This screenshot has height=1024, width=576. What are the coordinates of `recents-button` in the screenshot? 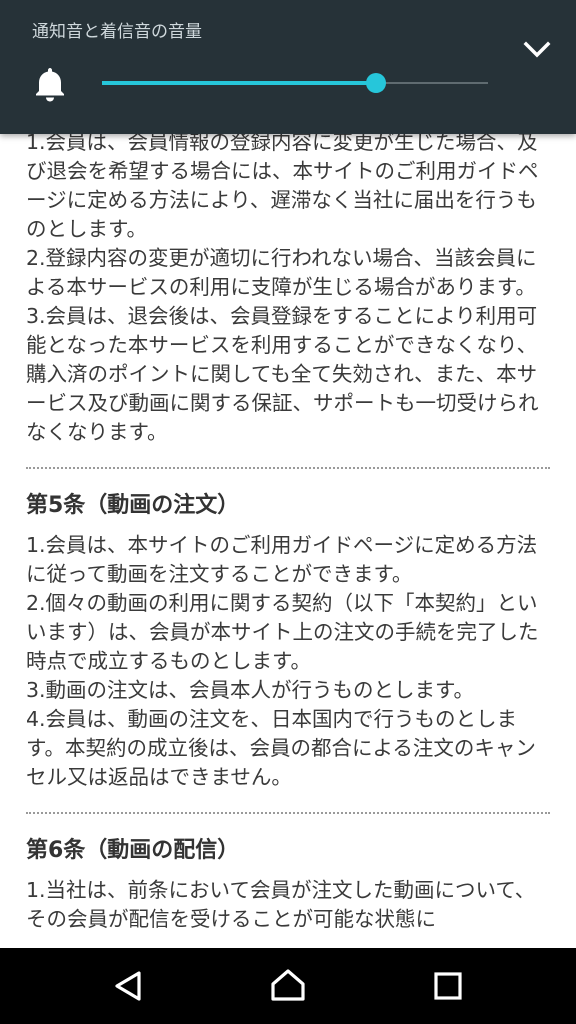 It's located at (448, 986).